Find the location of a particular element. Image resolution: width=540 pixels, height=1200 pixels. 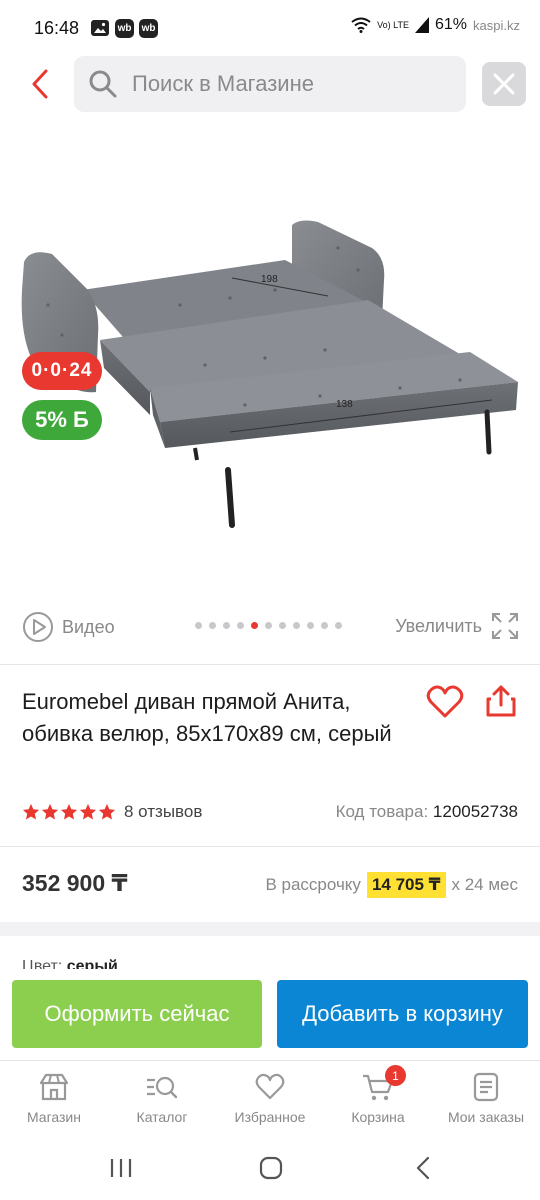

wb-notification-icon: wb is located at coordinates (125, 28).